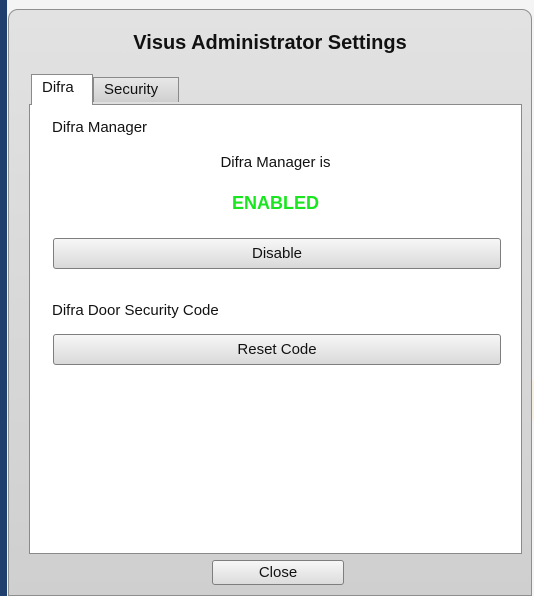 The image size is (534, 596). What do you see at coordinates (275, 162) in the screenshot?
I see `difra-manager-status-text: Difra Manager is` at bounding box center [275, 162].